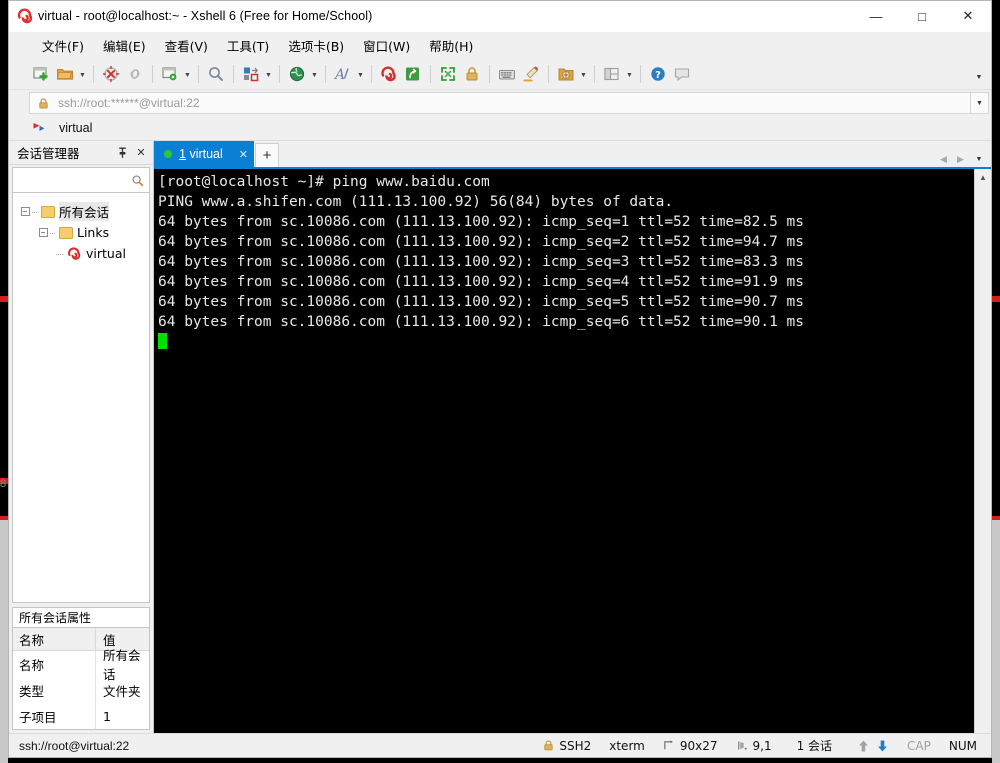  What do you see at coordinates (297, 74) in the screenshot?
I see `globe-icon` at bounding box center [297, 74].